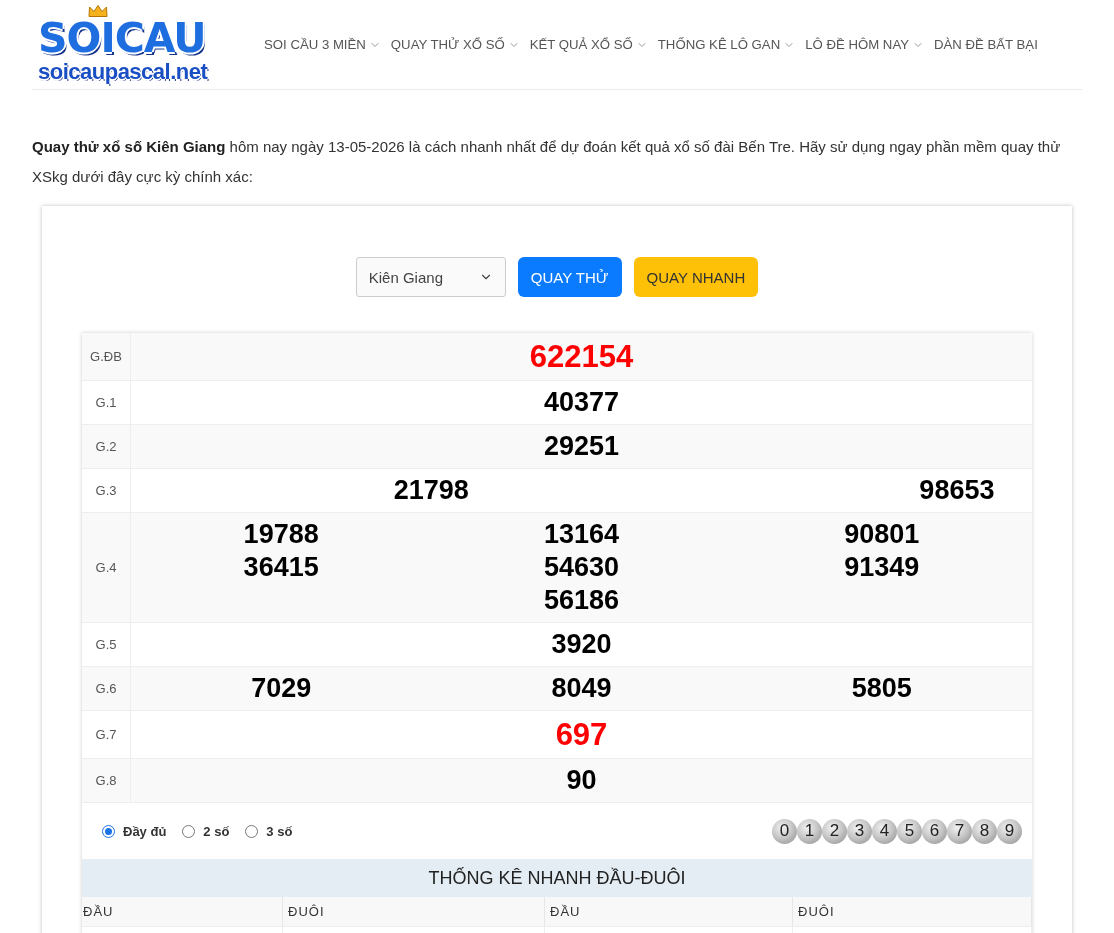 This screenshot has height=933, width=1114. Describe the element at coordinates (588, 44) in the screenshot. I see `nav-link: KẾT QUẢ XỔ SỐ` at that location.